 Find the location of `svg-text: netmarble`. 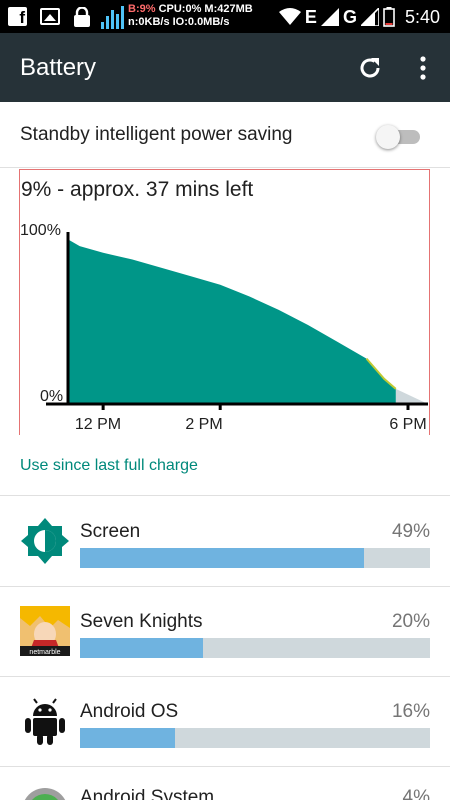

svg-text: netmarble is located at coordinates (44, 652).